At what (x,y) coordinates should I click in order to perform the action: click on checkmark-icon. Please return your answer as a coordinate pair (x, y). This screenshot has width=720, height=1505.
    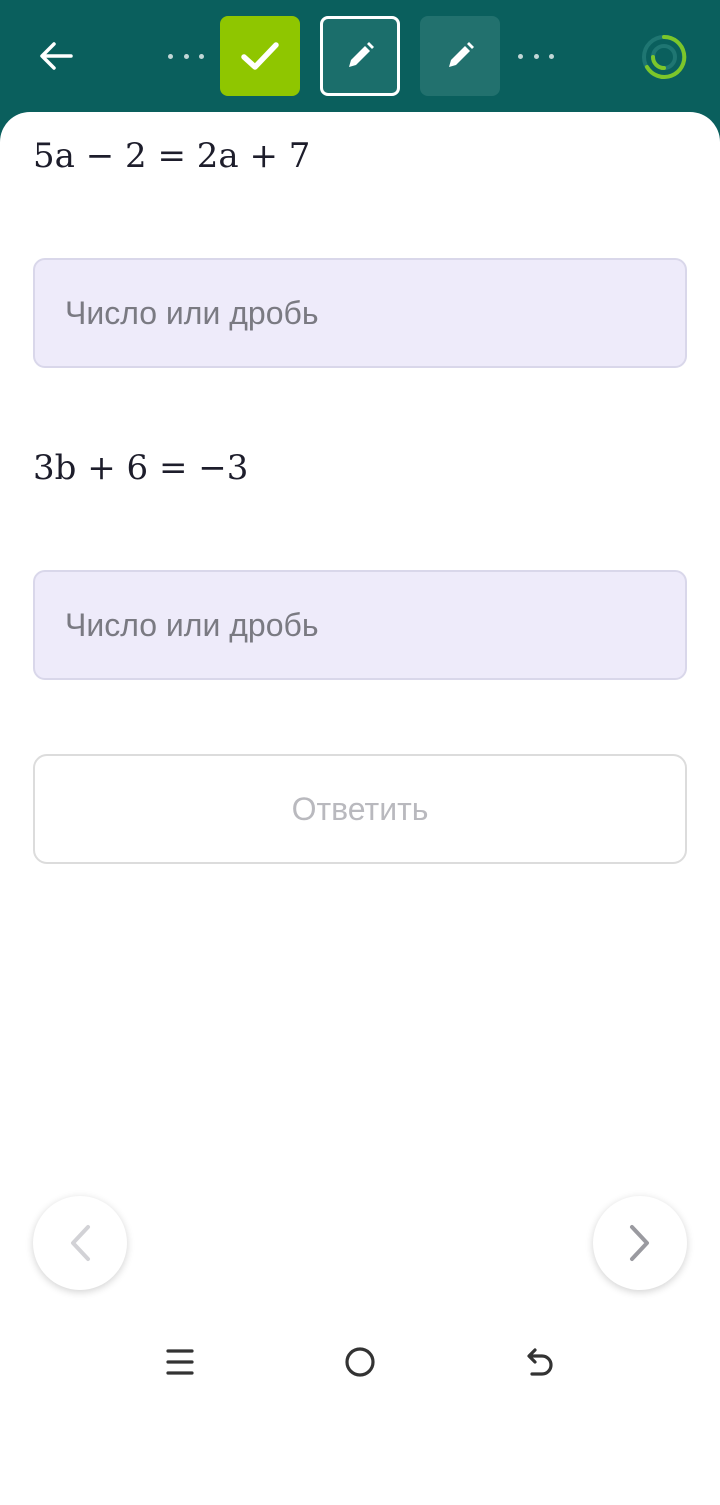
    Looking at the image, I should click on (260, 56).